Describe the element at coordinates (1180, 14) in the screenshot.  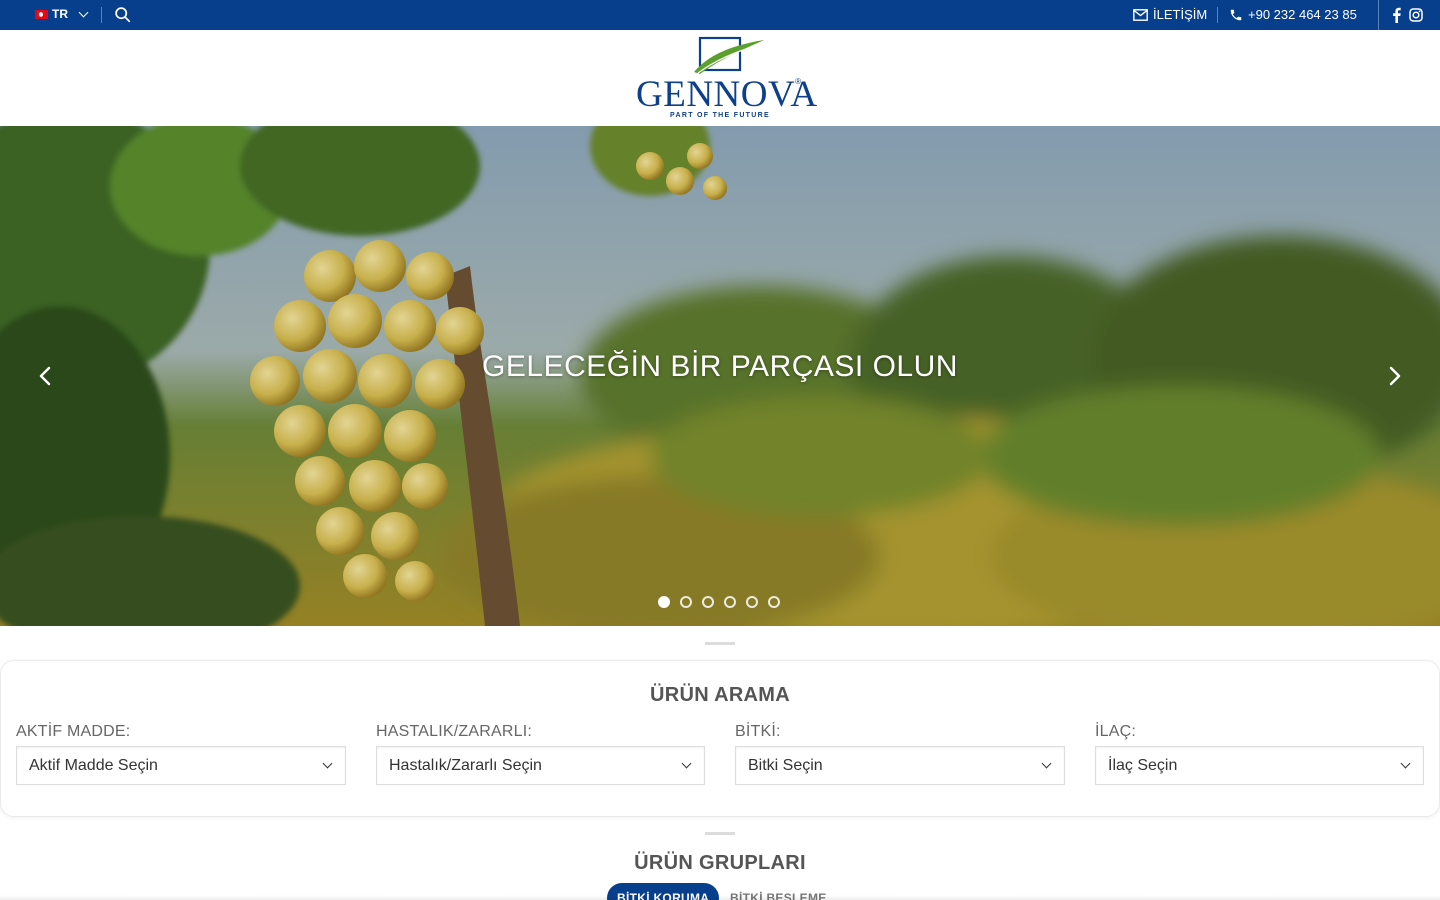
I see `contact-label: İLETİŞİM` at that location.